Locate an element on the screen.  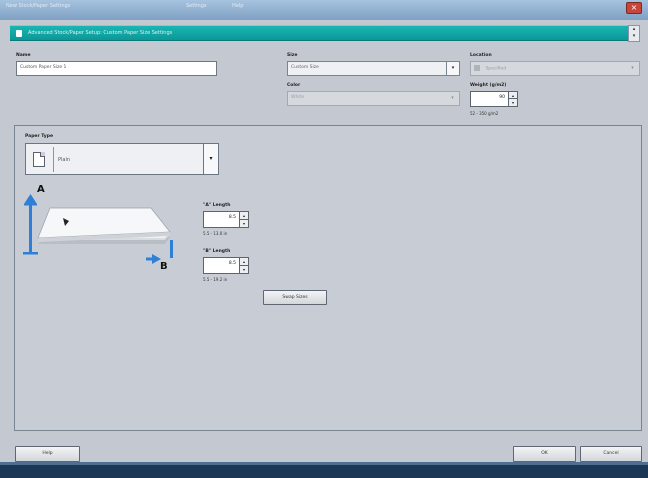
paper-type-select: Plain ▾ is located at coordinates (122, 159).